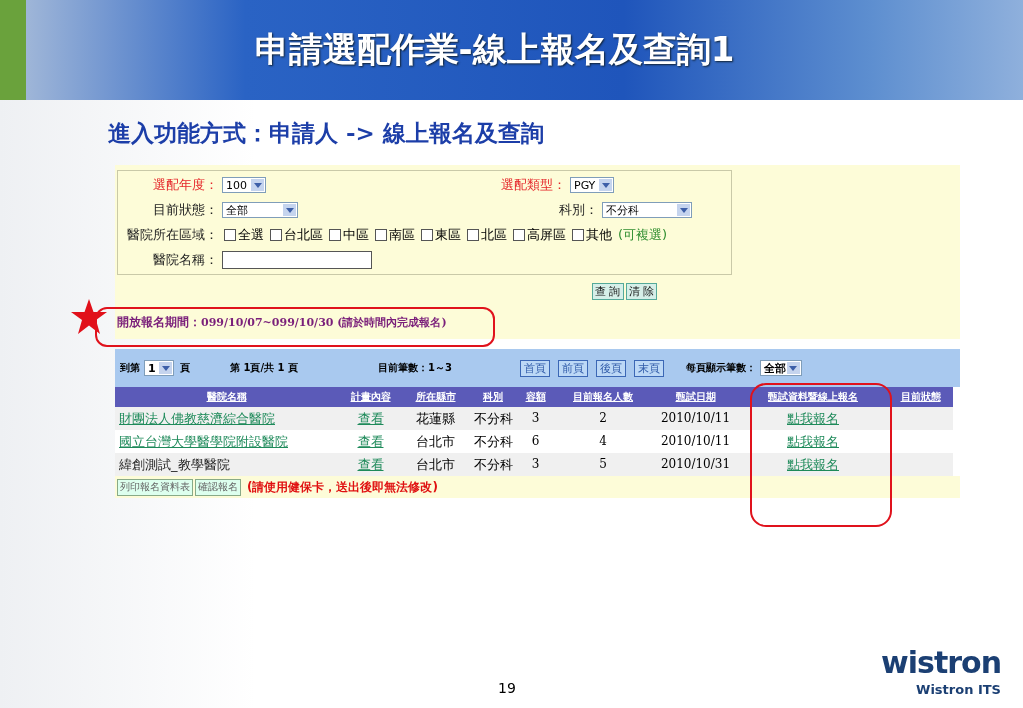  What do you see at coordinates (244, 235) in the screenshot?
I see `region-checkbox: 全選` at bounding box center [244, 235].